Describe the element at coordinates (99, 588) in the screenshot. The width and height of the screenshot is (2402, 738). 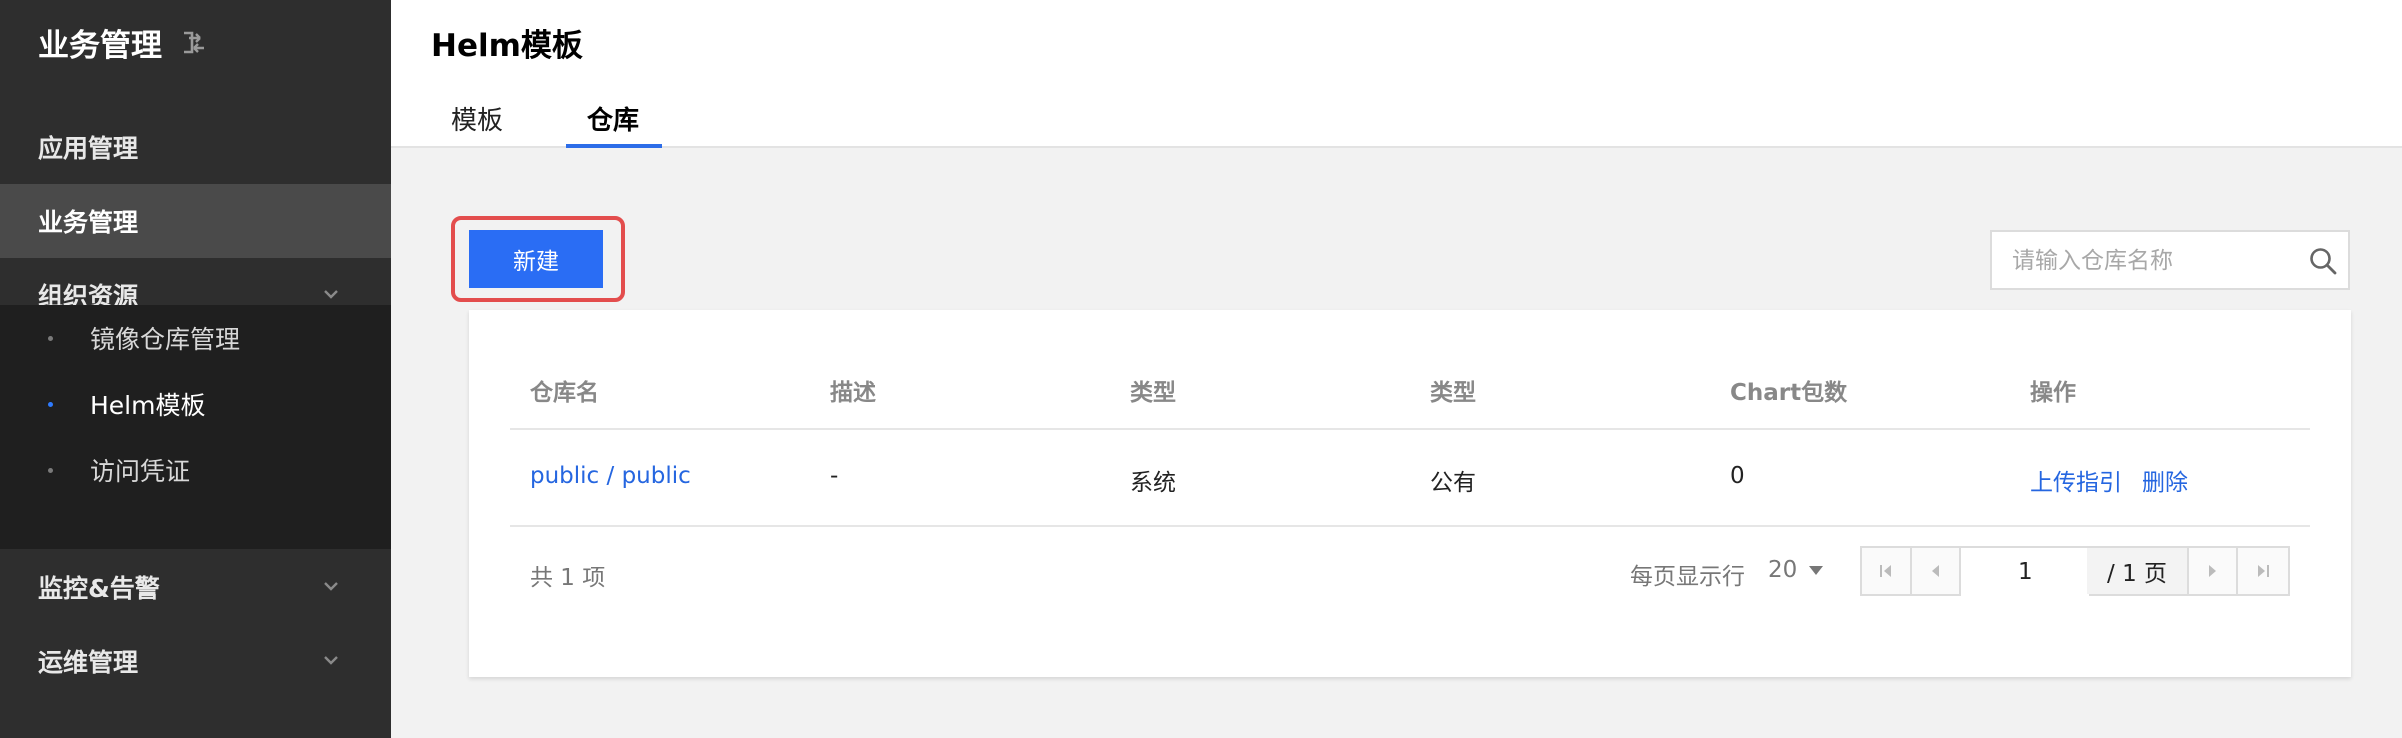
I see `sidebar-item-label: 监控&告警` at that location.